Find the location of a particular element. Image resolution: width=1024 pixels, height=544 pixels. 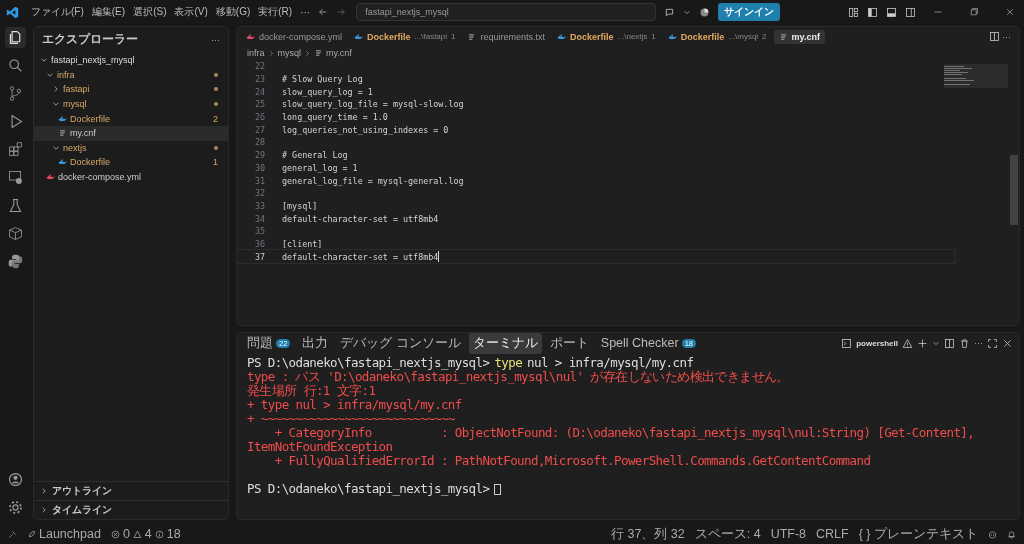

tree-item: infra is located at coordinates (131, 75).